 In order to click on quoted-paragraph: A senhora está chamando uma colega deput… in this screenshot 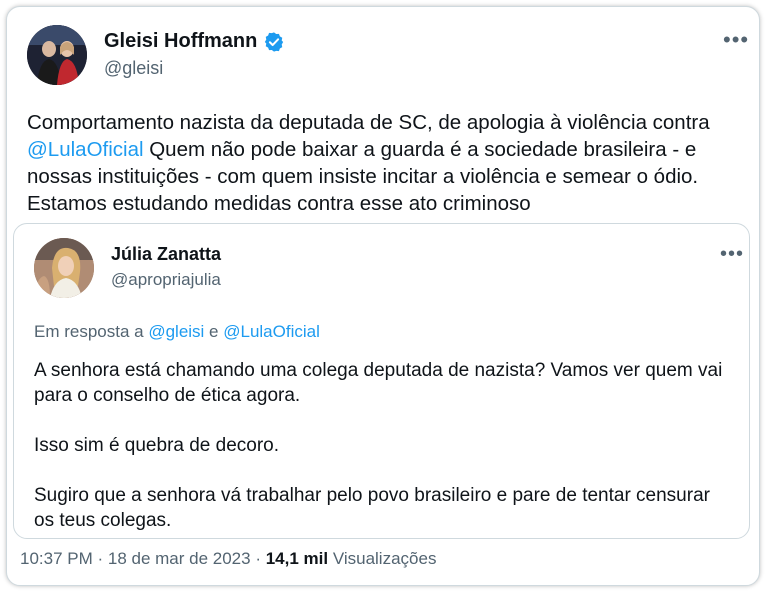, I will do `click(378, 383)`.